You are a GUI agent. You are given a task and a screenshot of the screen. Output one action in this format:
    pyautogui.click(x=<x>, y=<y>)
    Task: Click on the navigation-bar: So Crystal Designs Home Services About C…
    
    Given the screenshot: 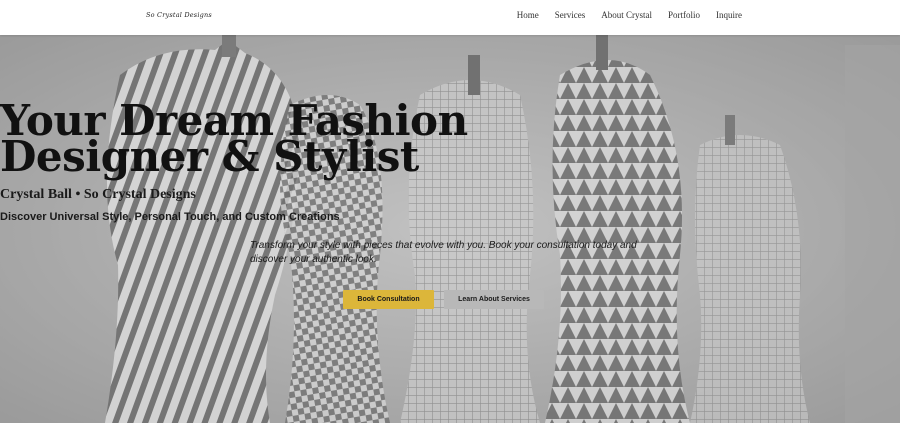 What is the action you would take?
    pyautogui.click(x=450, y=17)
    